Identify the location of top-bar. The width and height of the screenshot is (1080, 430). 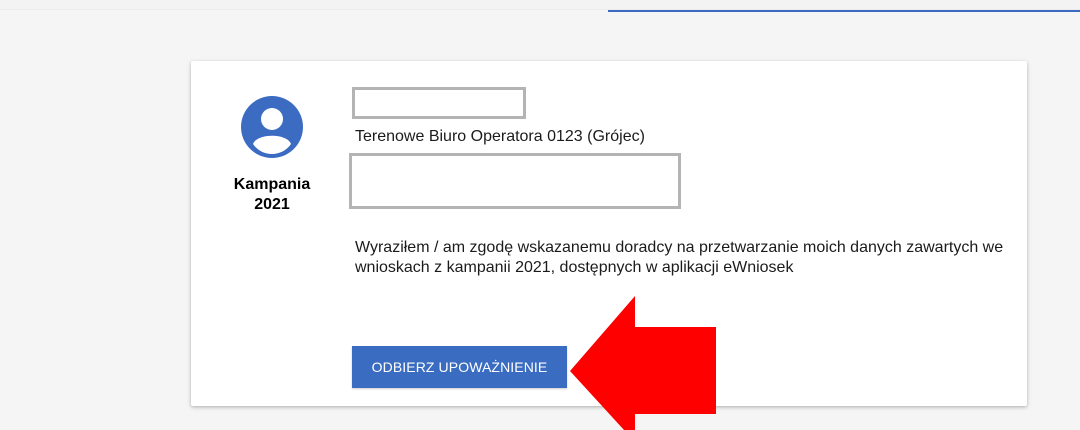
(540, 4).